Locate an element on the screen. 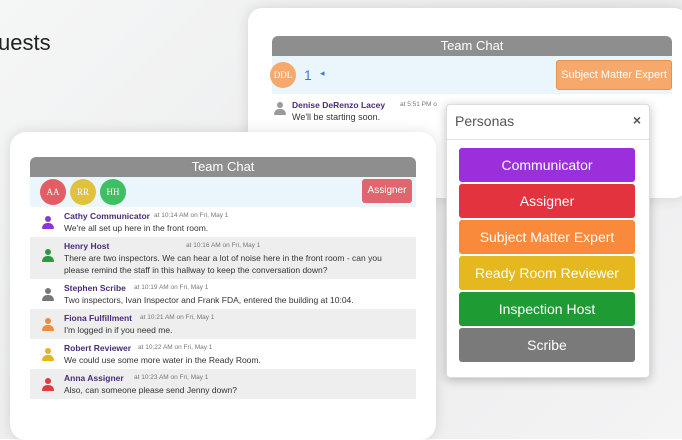  avatar-rr: RR is located at coordinates (83, 192).